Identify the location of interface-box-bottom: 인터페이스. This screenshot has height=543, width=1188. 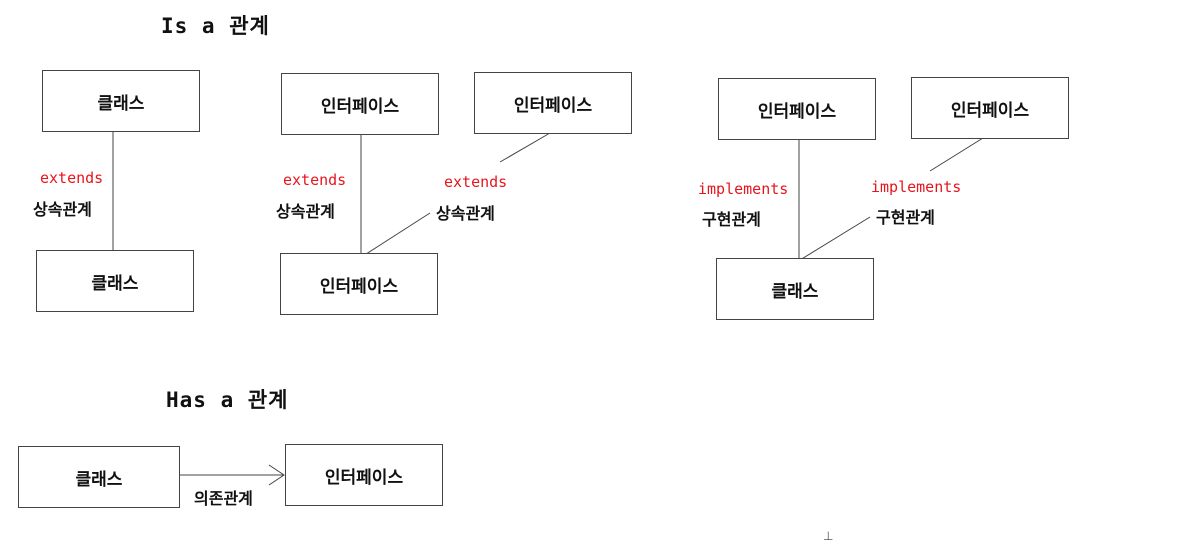
(359, 284).